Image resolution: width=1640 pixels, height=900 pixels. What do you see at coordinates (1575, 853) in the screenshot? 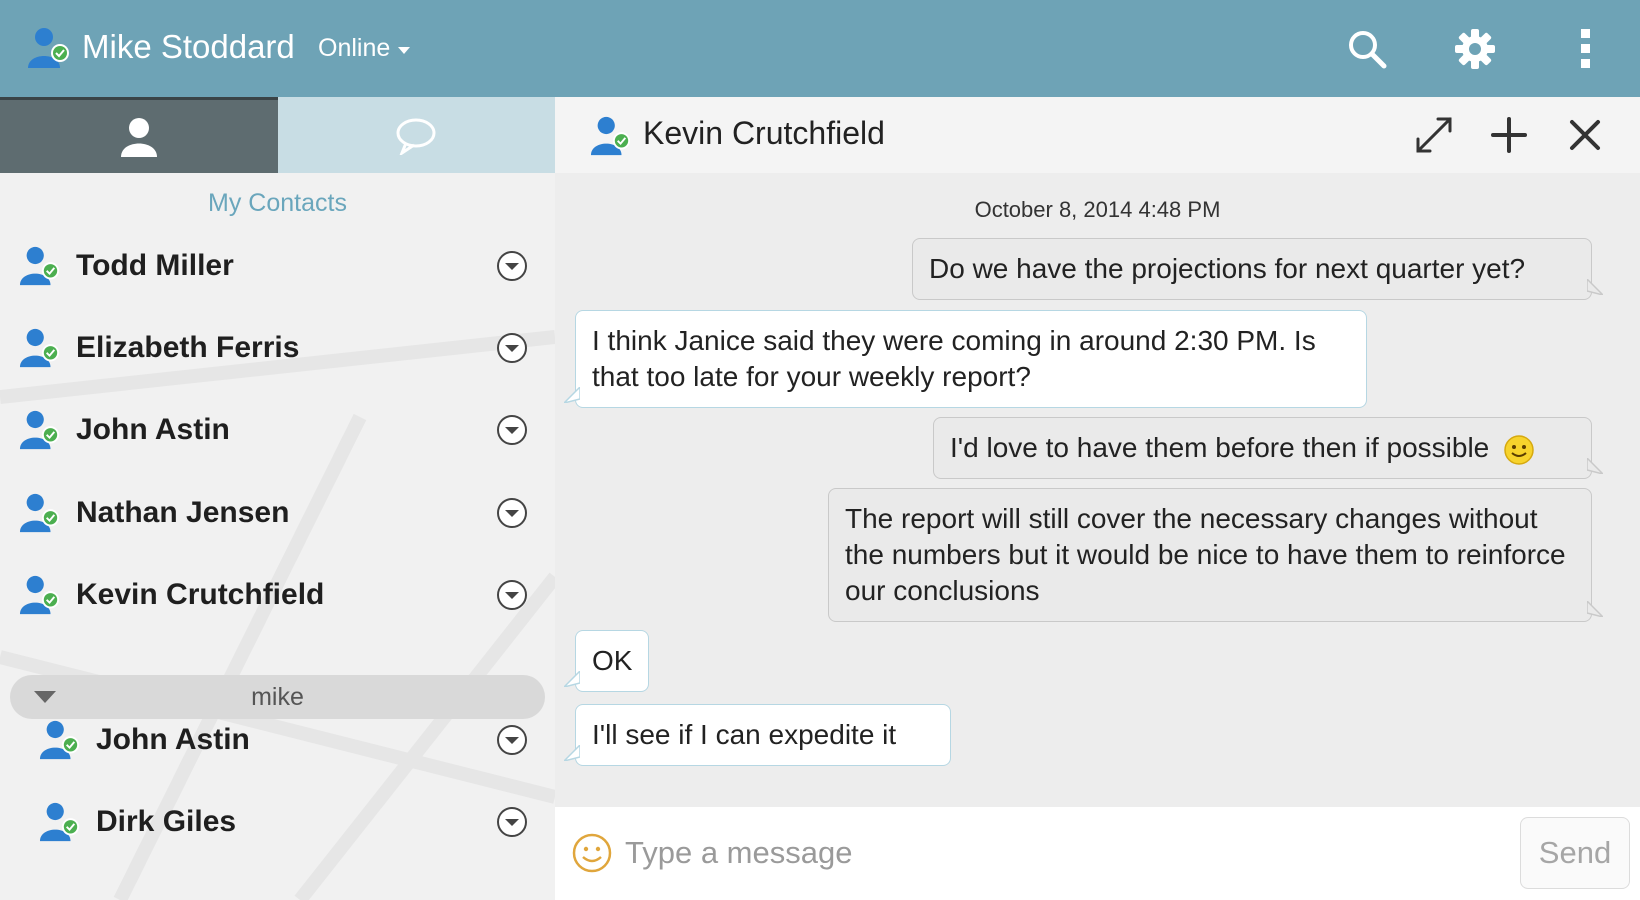
I see `send-button: Send` at bounding box center [1575, 853].